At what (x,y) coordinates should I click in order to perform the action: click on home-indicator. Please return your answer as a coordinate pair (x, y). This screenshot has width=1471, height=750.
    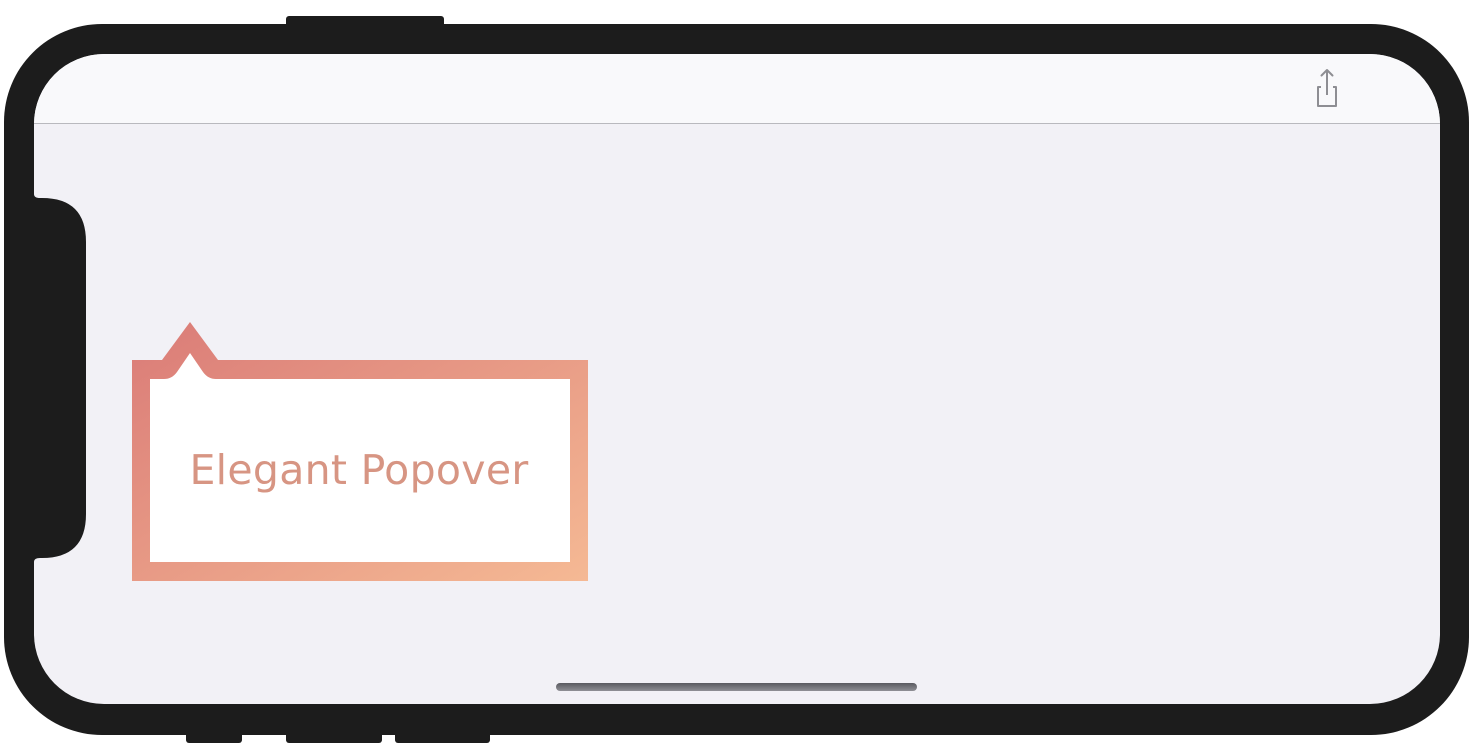
    Looking at the image, I should click on (736, 687).